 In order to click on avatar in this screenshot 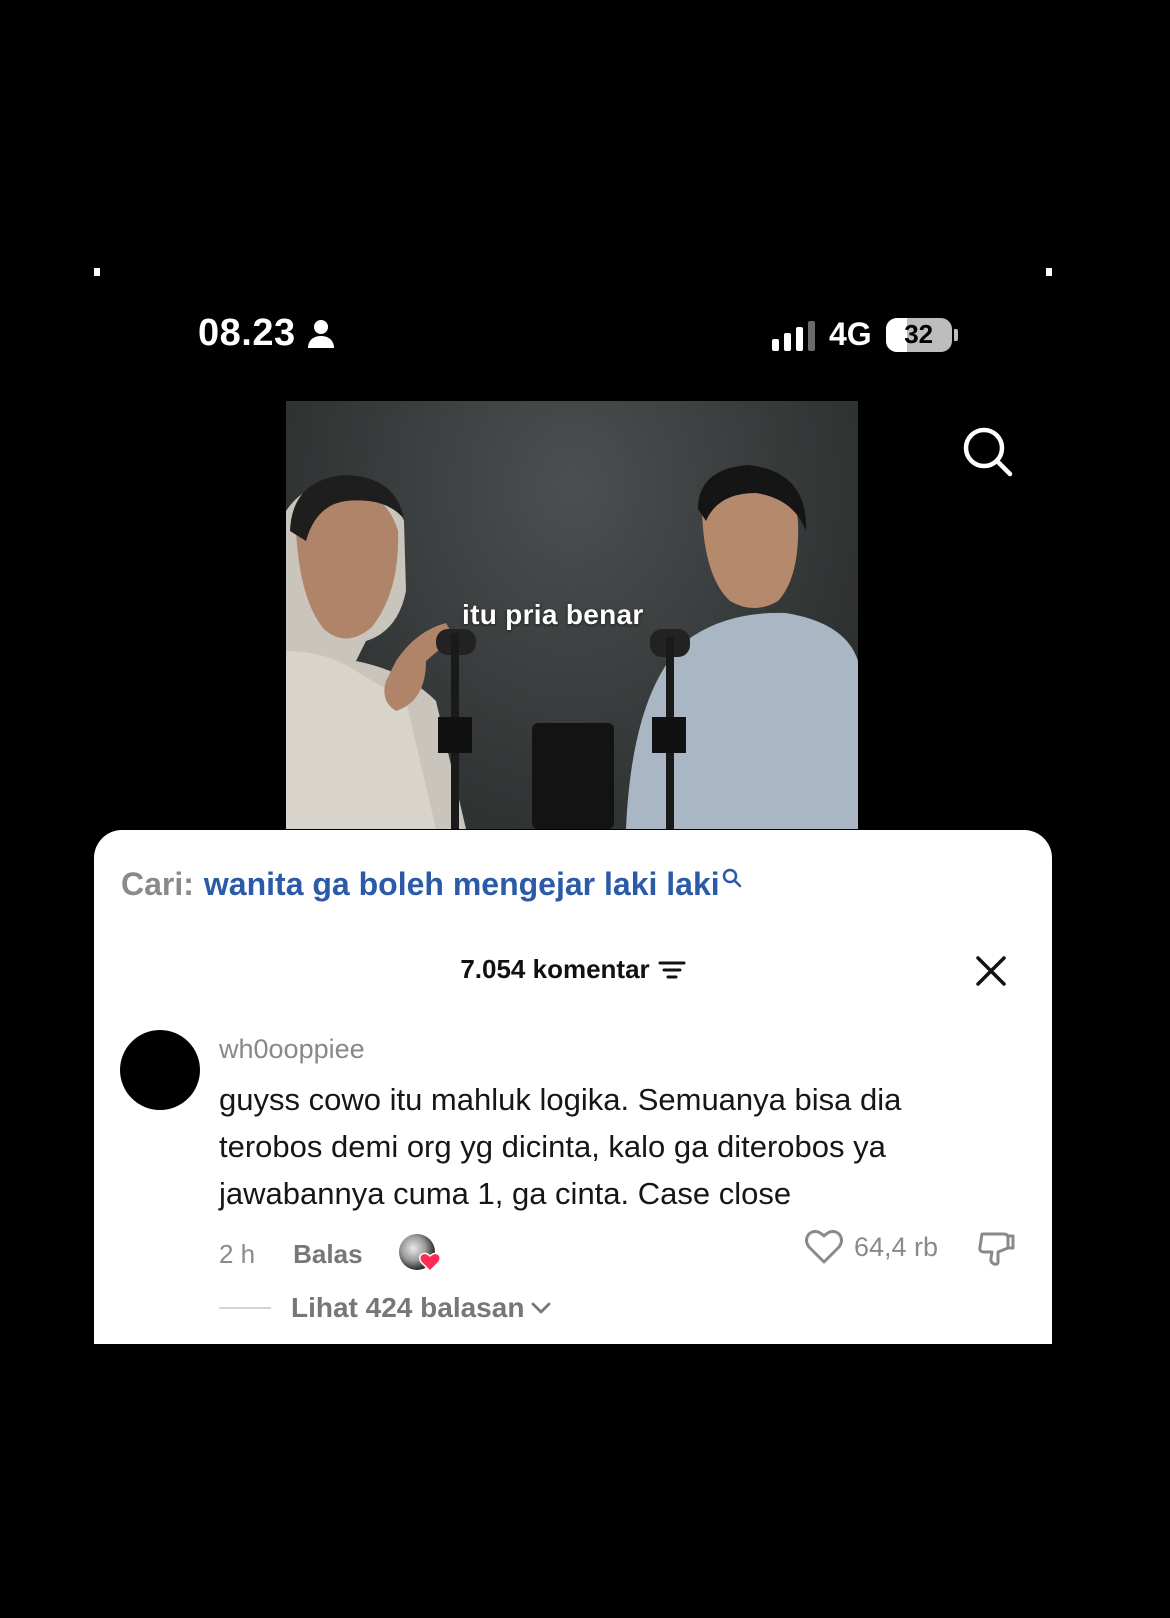, I will do `click(160, 1070)`.